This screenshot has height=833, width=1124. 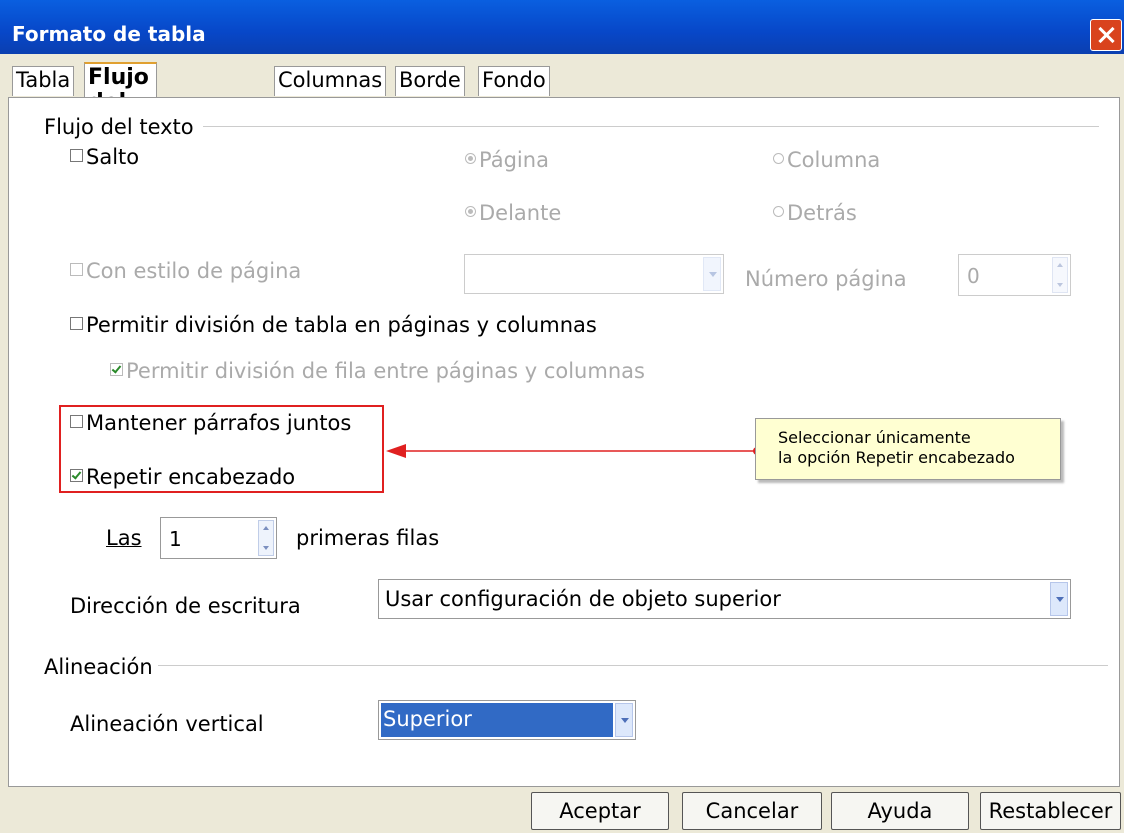 I want to click on con-estilo-label: Con estilo de página, so click(x=194, y=271).